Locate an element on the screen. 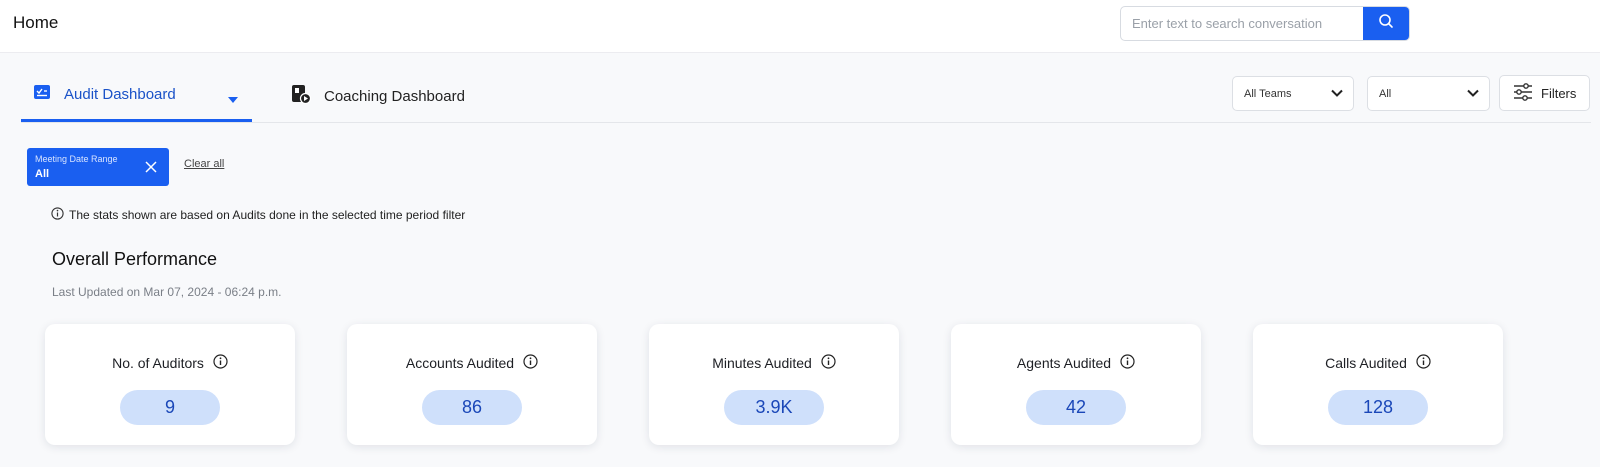 The height and width of the screenshot is (467, 1600). stat-card-label: No. of Auditors is located at coordinates (158, 363).